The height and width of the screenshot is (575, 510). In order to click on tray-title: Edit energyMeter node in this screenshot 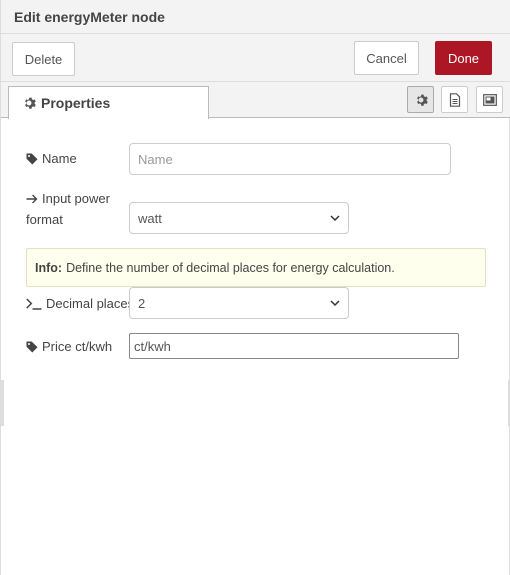, I will do `click(89, 17)`.